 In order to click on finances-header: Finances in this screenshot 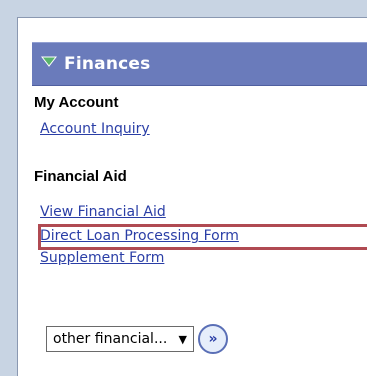, I will do `click(199, 64)`.